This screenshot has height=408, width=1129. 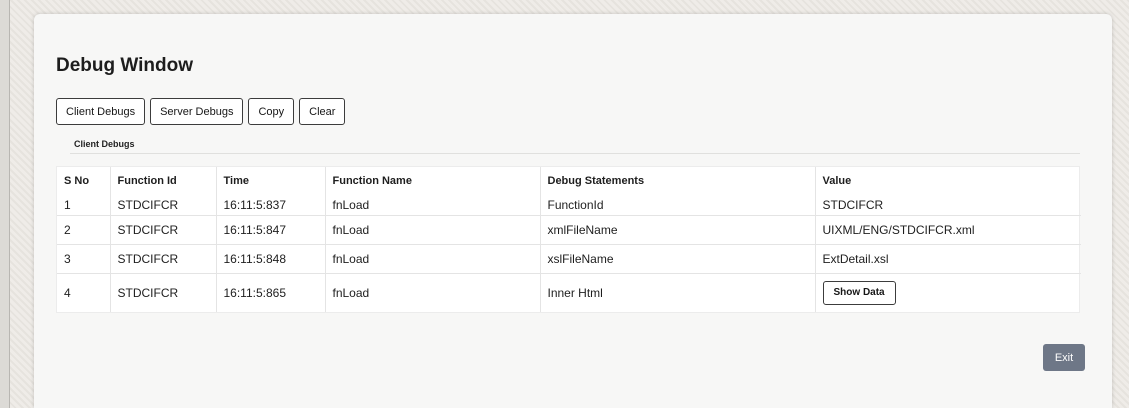 What do you see at coordinates (271, 111) in the screenshot?
I see `copy-button: Copy` at bounding box center [271, 111].